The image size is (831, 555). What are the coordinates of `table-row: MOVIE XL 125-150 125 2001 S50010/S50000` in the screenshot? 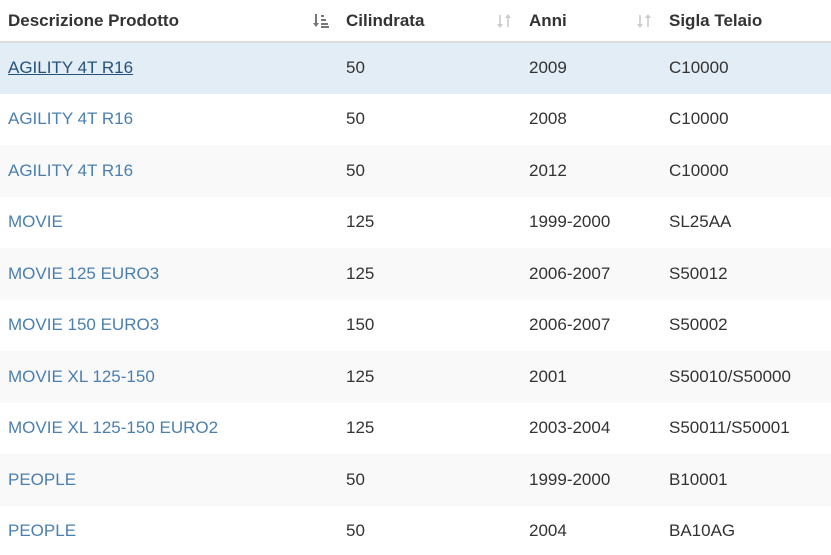 It's located at (415, 377).